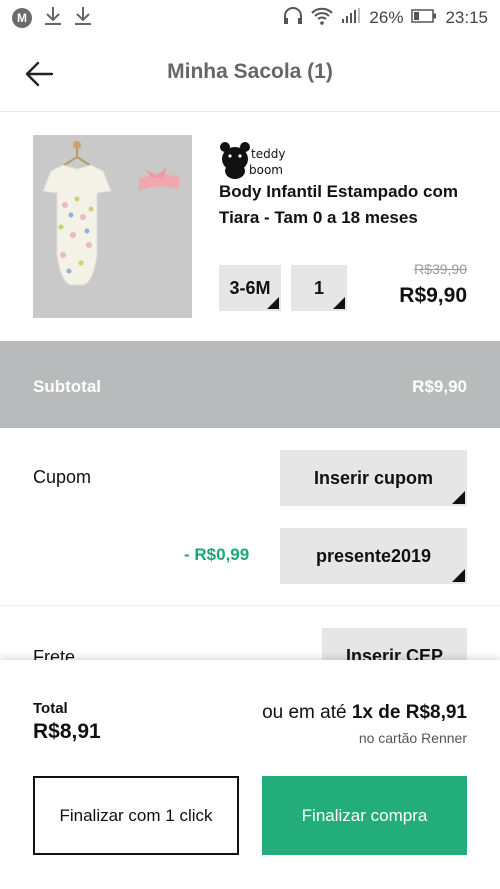 Image resolution: width=500 pixels, height=889 pixels. I want to click on applied-coupon-code: presente2019, so click(373, 555).